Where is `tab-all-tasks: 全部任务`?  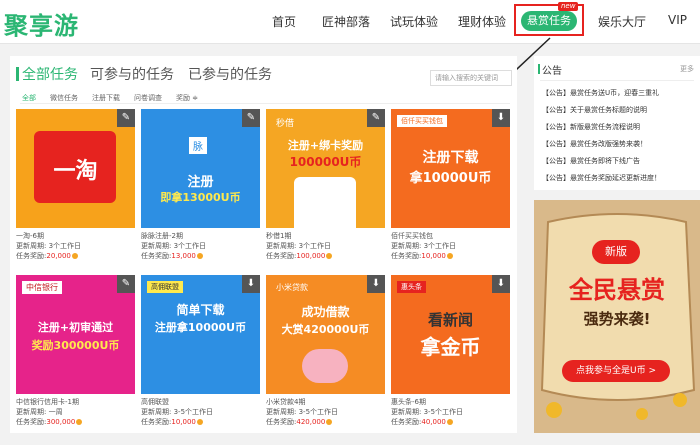
tab-all-tasks: 全部任务 is located at coordinates (50, 74).